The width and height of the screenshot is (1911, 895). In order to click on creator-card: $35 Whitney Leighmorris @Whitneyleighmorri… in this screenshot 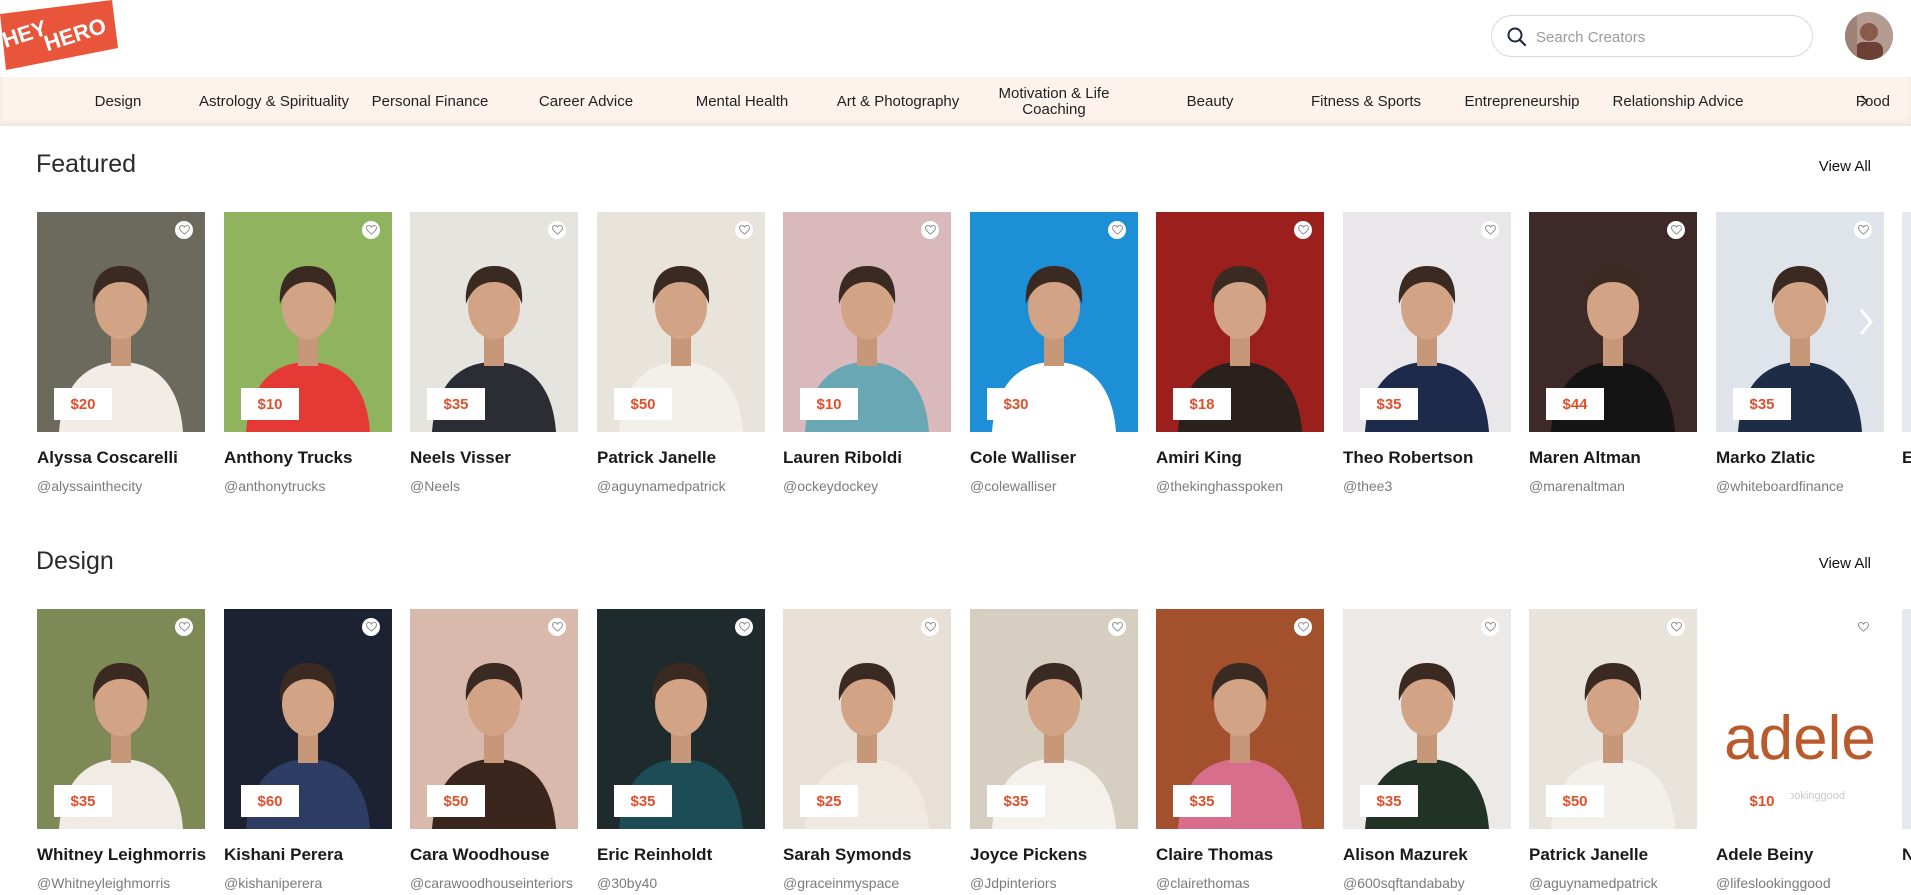, I will do `click(121, 750)`.